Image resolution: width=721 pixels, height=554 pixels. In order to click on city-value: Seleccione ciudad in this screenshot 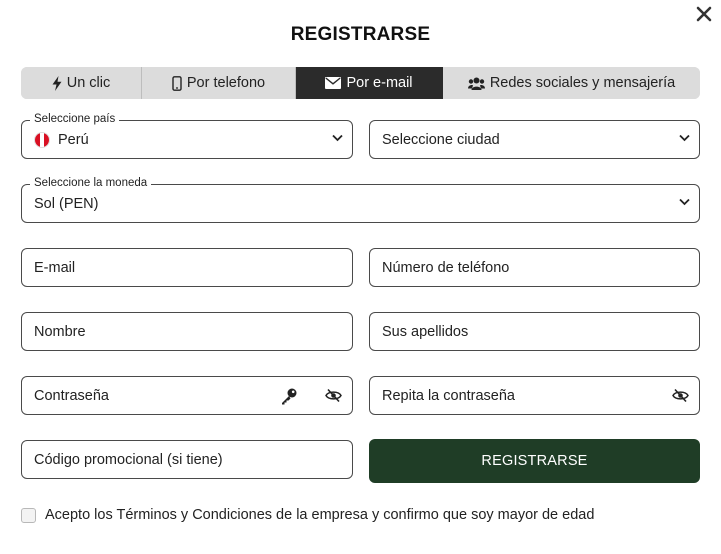, I will do `click(441, 139)`.